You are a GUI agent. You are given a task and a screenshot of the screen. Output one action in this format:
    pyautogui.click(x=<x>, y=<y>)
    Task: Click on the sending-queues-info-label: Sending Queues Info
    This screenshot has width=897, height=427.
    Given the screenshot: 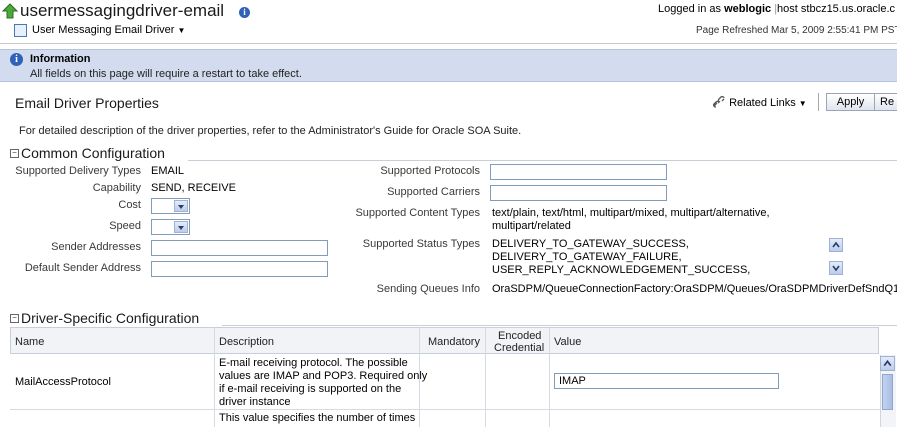 What is the action you would take?
    pyautogui.click(x=428, y=289)
    